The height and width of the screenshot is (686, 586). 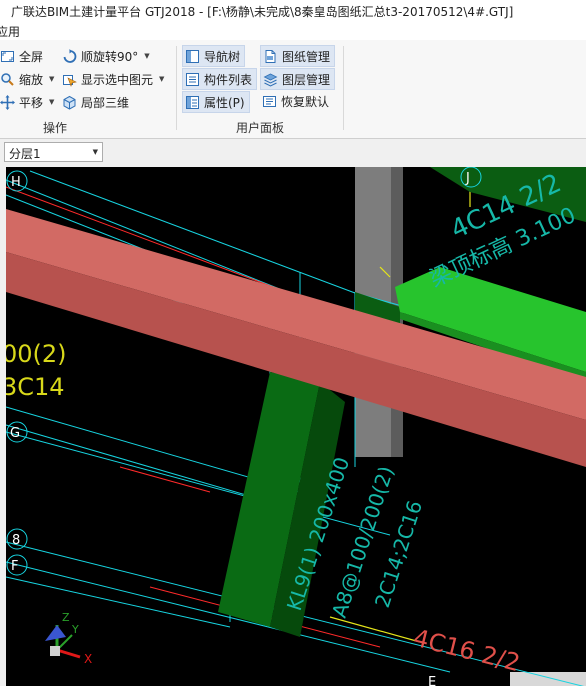 I want to click on fullscreen-button: 全屏, so click(x=21, y=56).